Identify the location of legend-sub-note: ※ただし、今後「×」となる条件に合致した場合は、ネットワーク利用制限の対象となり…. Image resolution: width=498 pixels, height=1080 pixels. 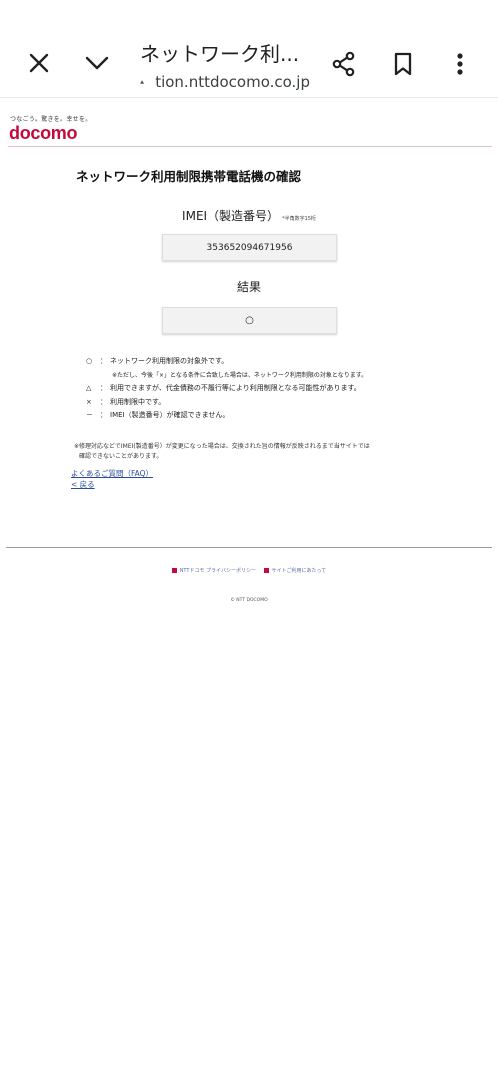
(240, 375).